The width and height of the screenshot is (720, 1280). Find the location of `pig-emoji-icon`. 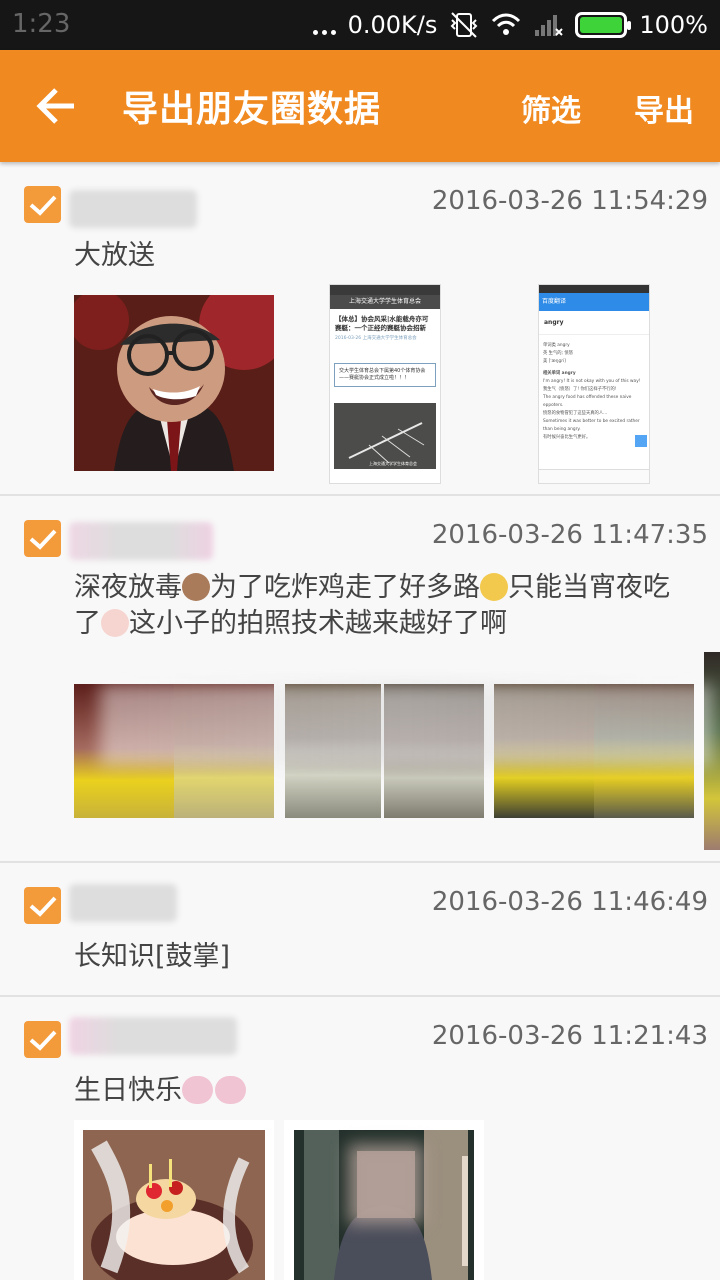

pig-emoji-icon is located at coordinates (115, 623).